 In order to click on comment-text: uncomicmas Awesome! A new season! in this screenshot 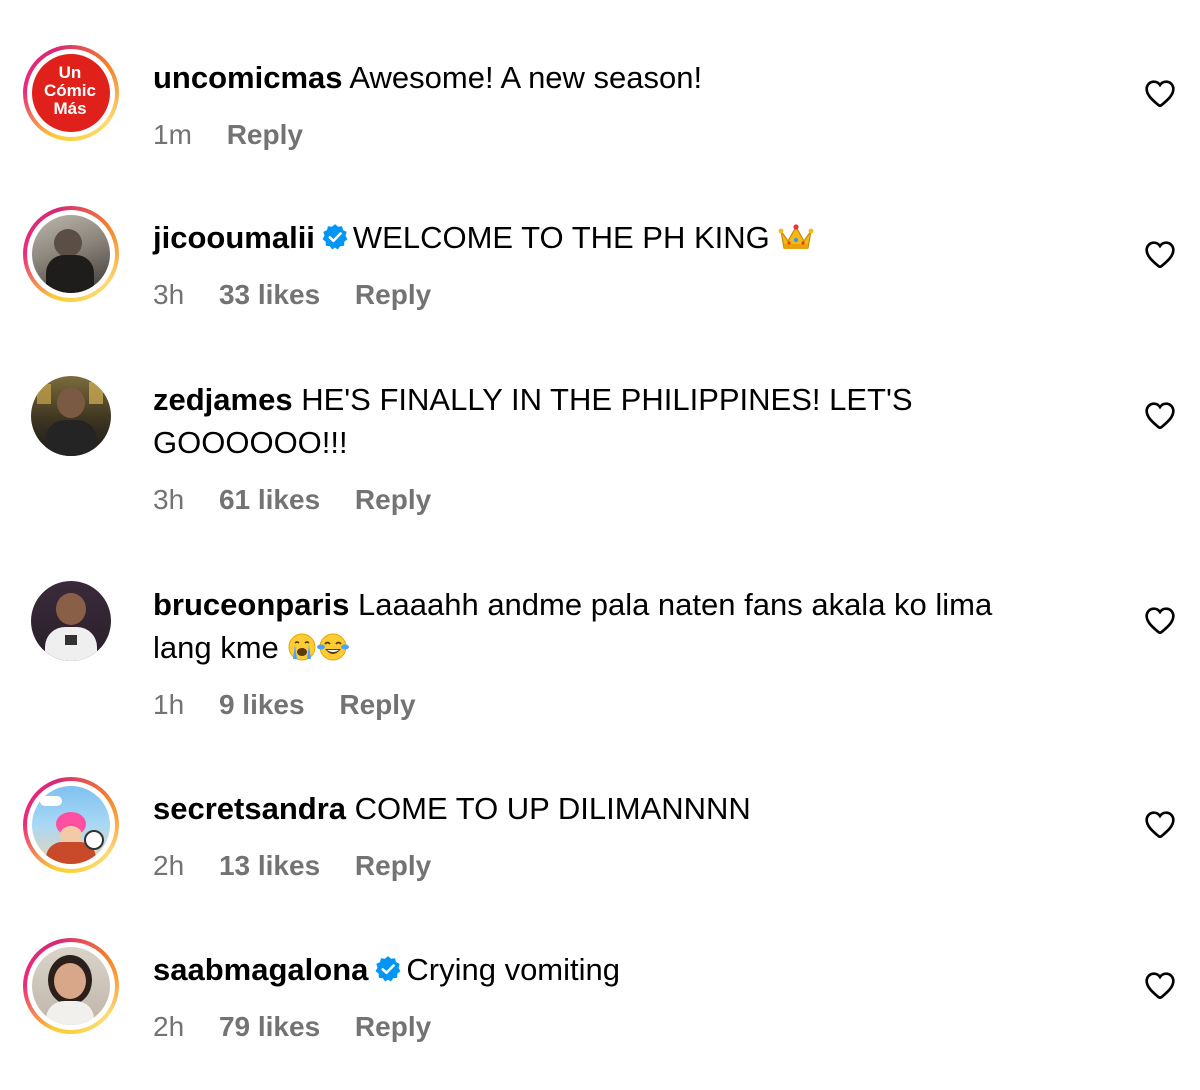, I will do `click(633, 77)`.